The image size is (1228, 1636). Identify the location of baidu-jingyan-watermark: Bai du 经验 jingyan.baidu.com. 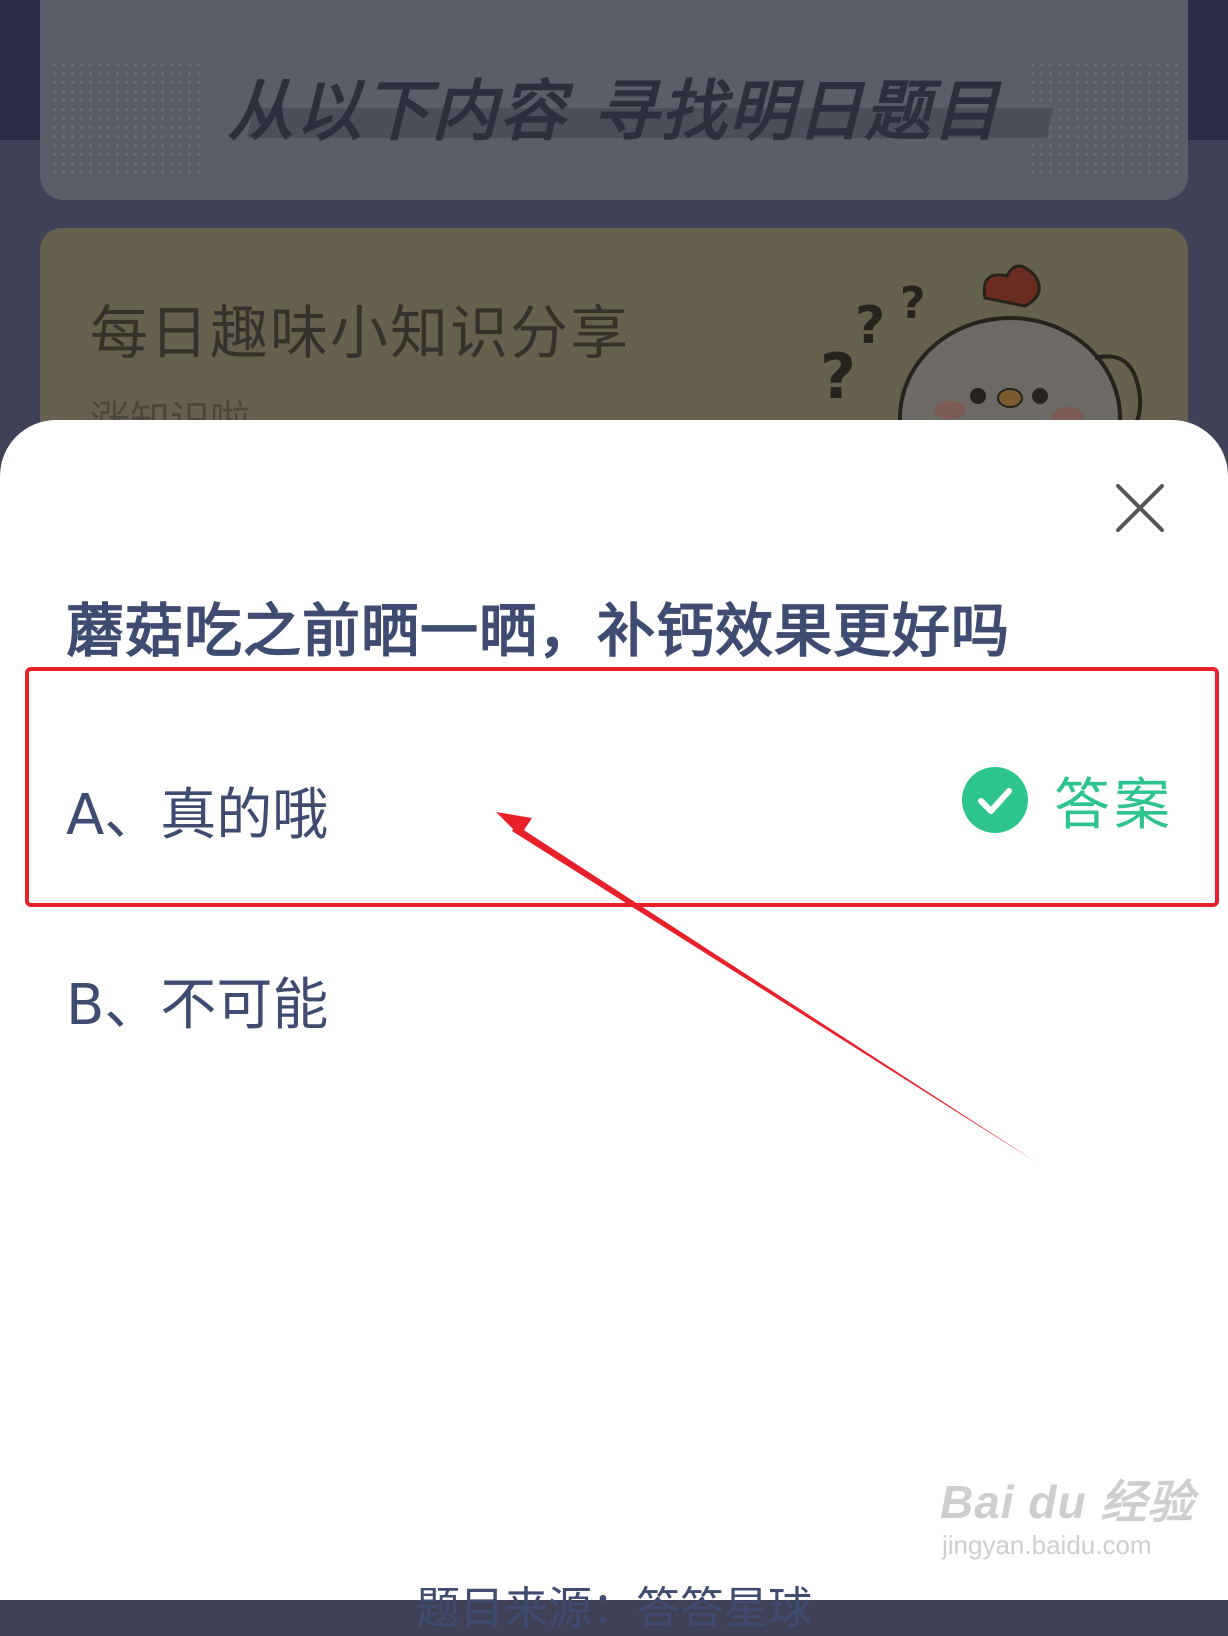
(1066, 1521).